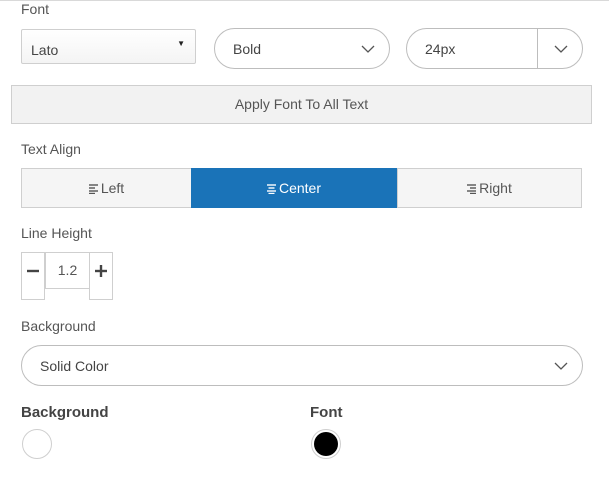 Image resolution: width=609 pixels, height=482 pixels. Describe the element at coordinates (56, 233) in the screenshot. I see `line-height-label: Line Height` at that location.